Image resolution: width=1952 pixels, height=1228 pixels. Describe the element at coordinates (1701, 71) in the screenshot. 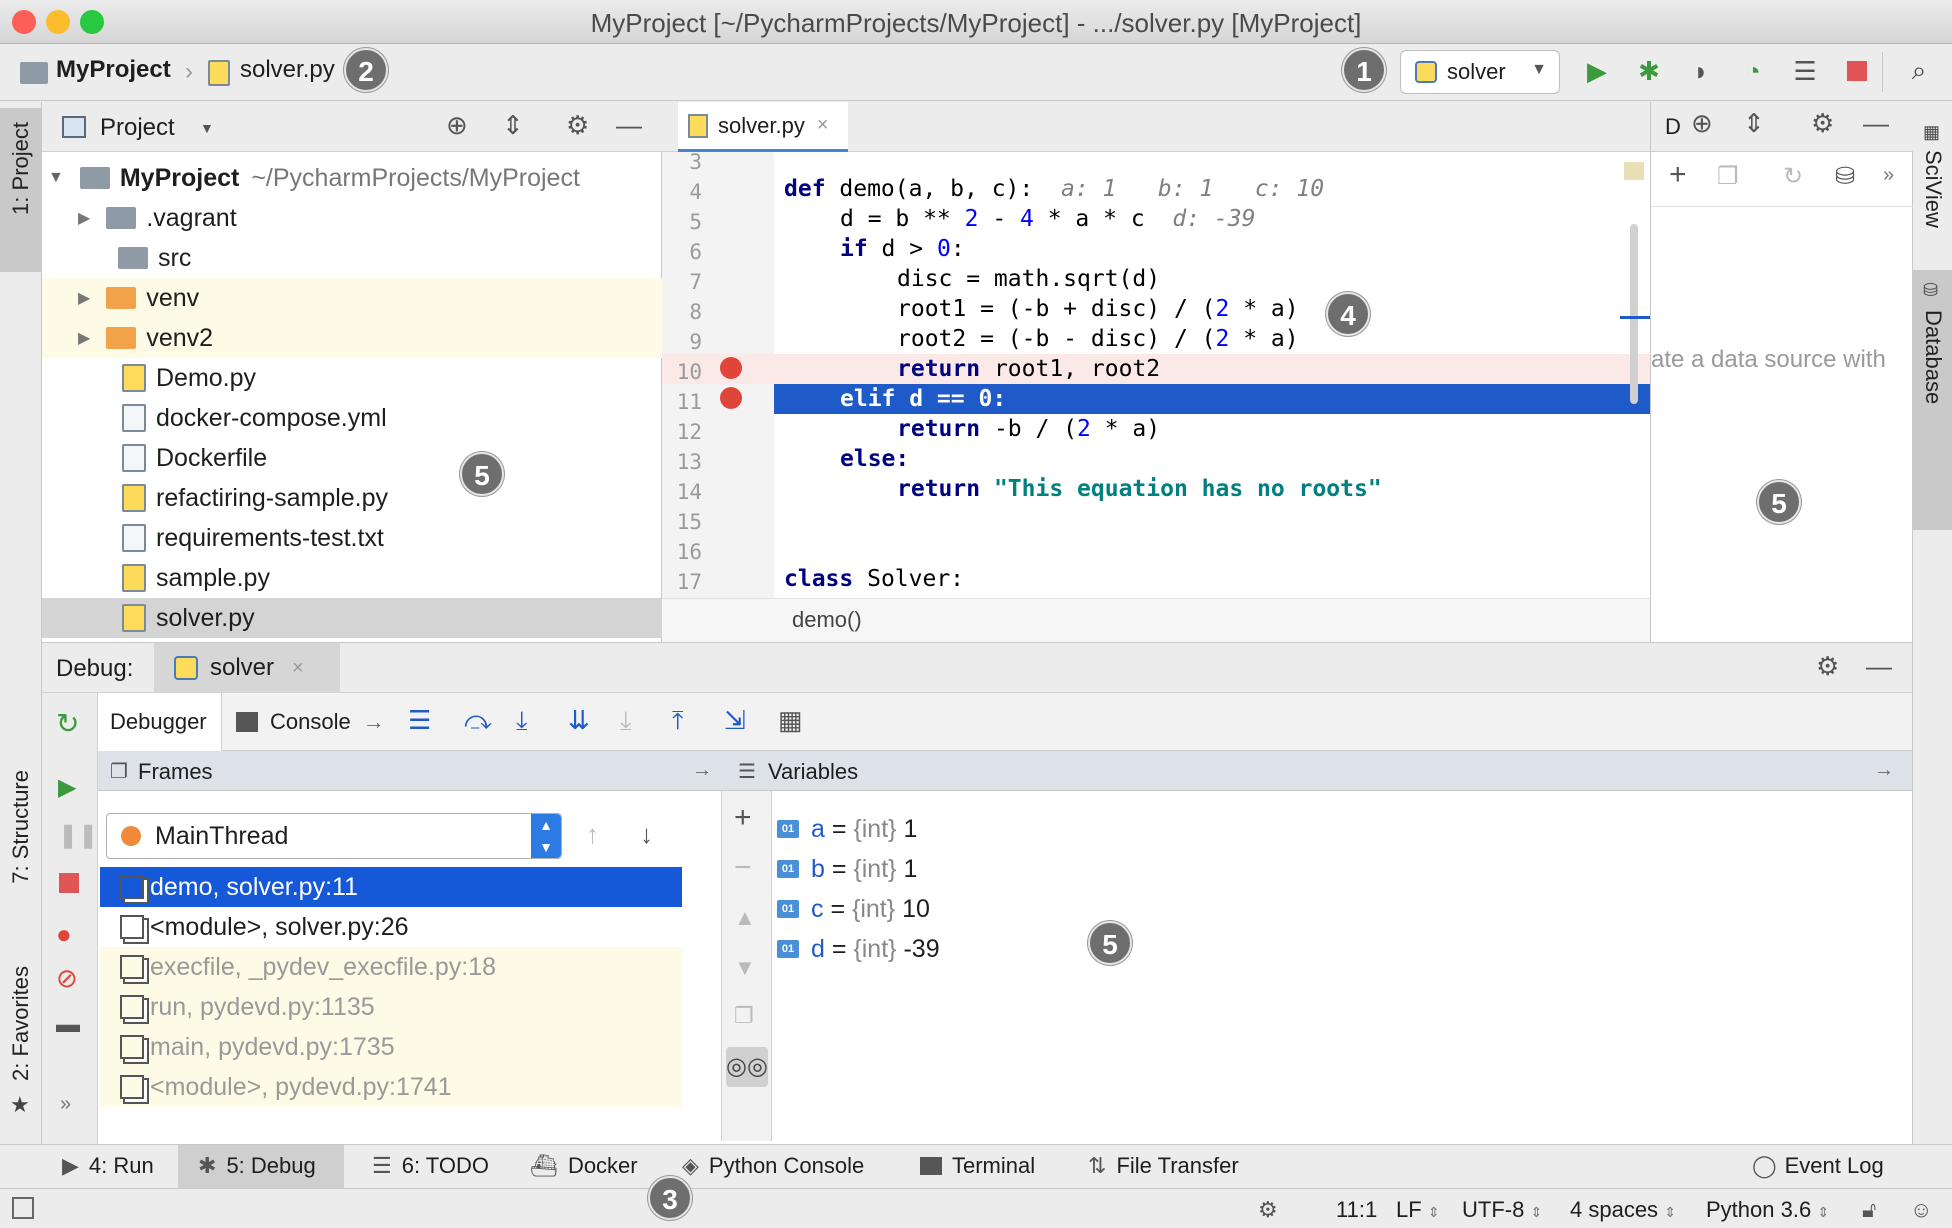

I see `run-with-coverage-icon: ◗` at that location.